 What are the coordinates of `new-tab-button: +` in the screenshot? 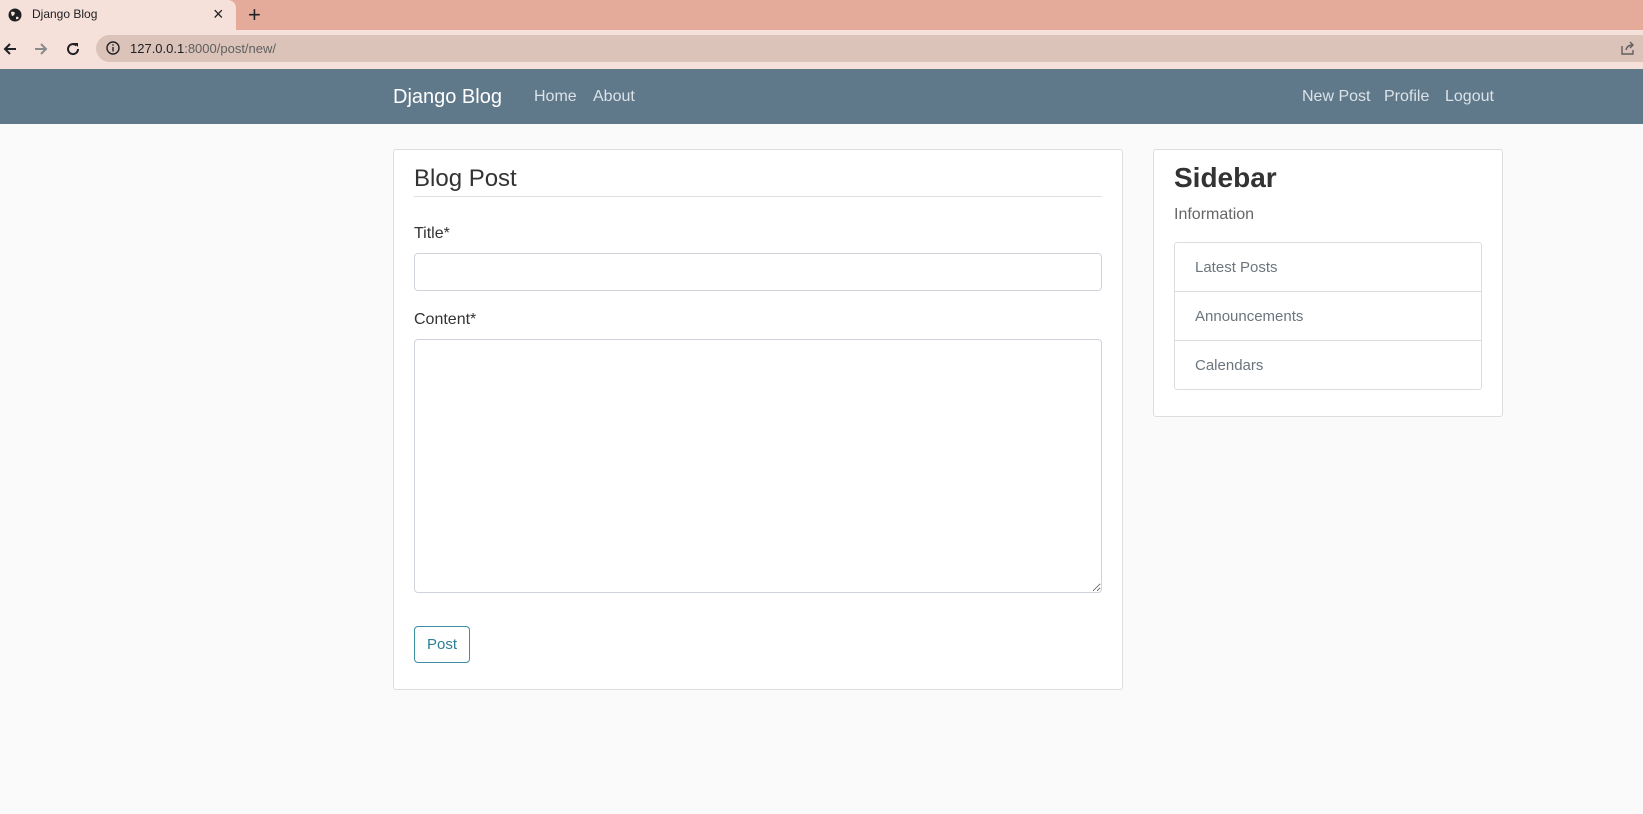 It's located at (254, 15).